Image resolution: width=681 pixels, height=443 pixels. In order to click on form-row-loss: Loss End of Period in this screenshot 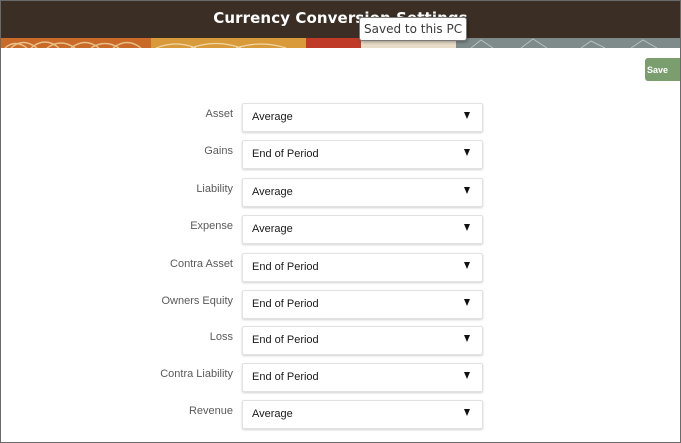, I will do `click(246, 340)`.